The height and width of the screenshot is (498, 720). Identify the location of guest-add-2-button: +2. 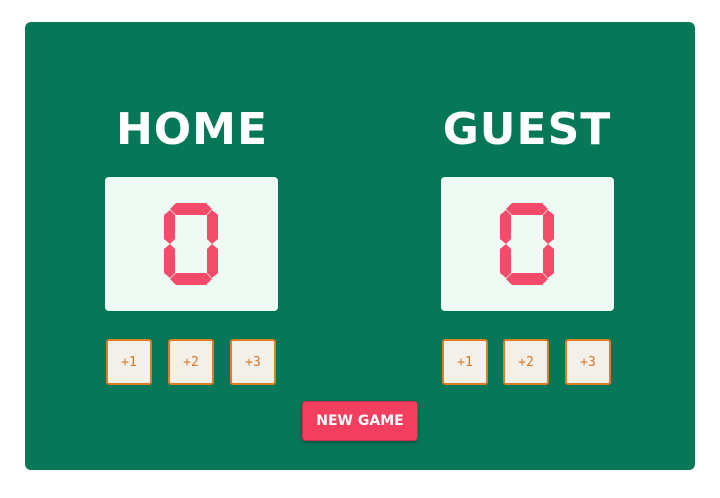
(526, 362).